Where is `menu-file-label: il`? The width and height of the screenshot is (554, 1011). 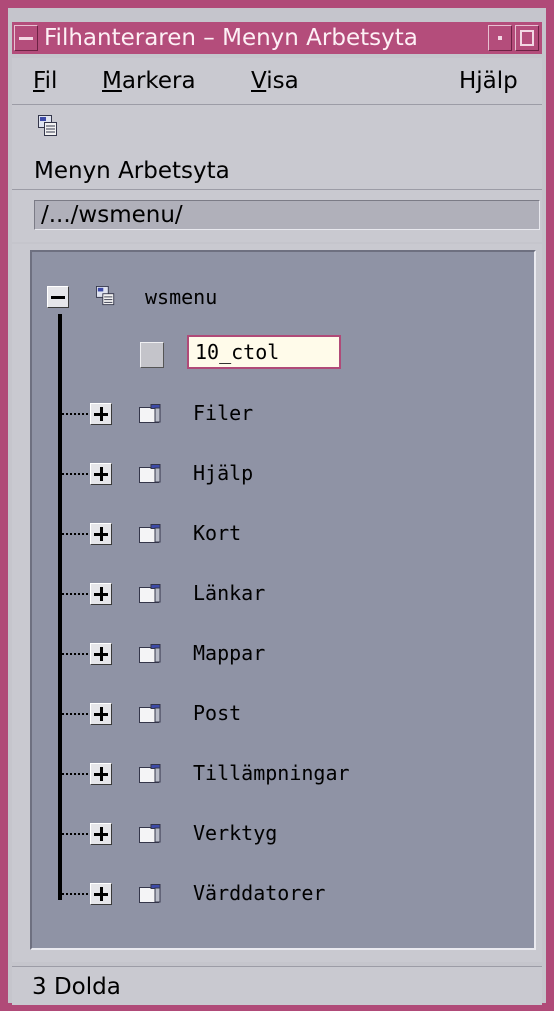 menu-file-label: il is located at coordinates (51, 81).